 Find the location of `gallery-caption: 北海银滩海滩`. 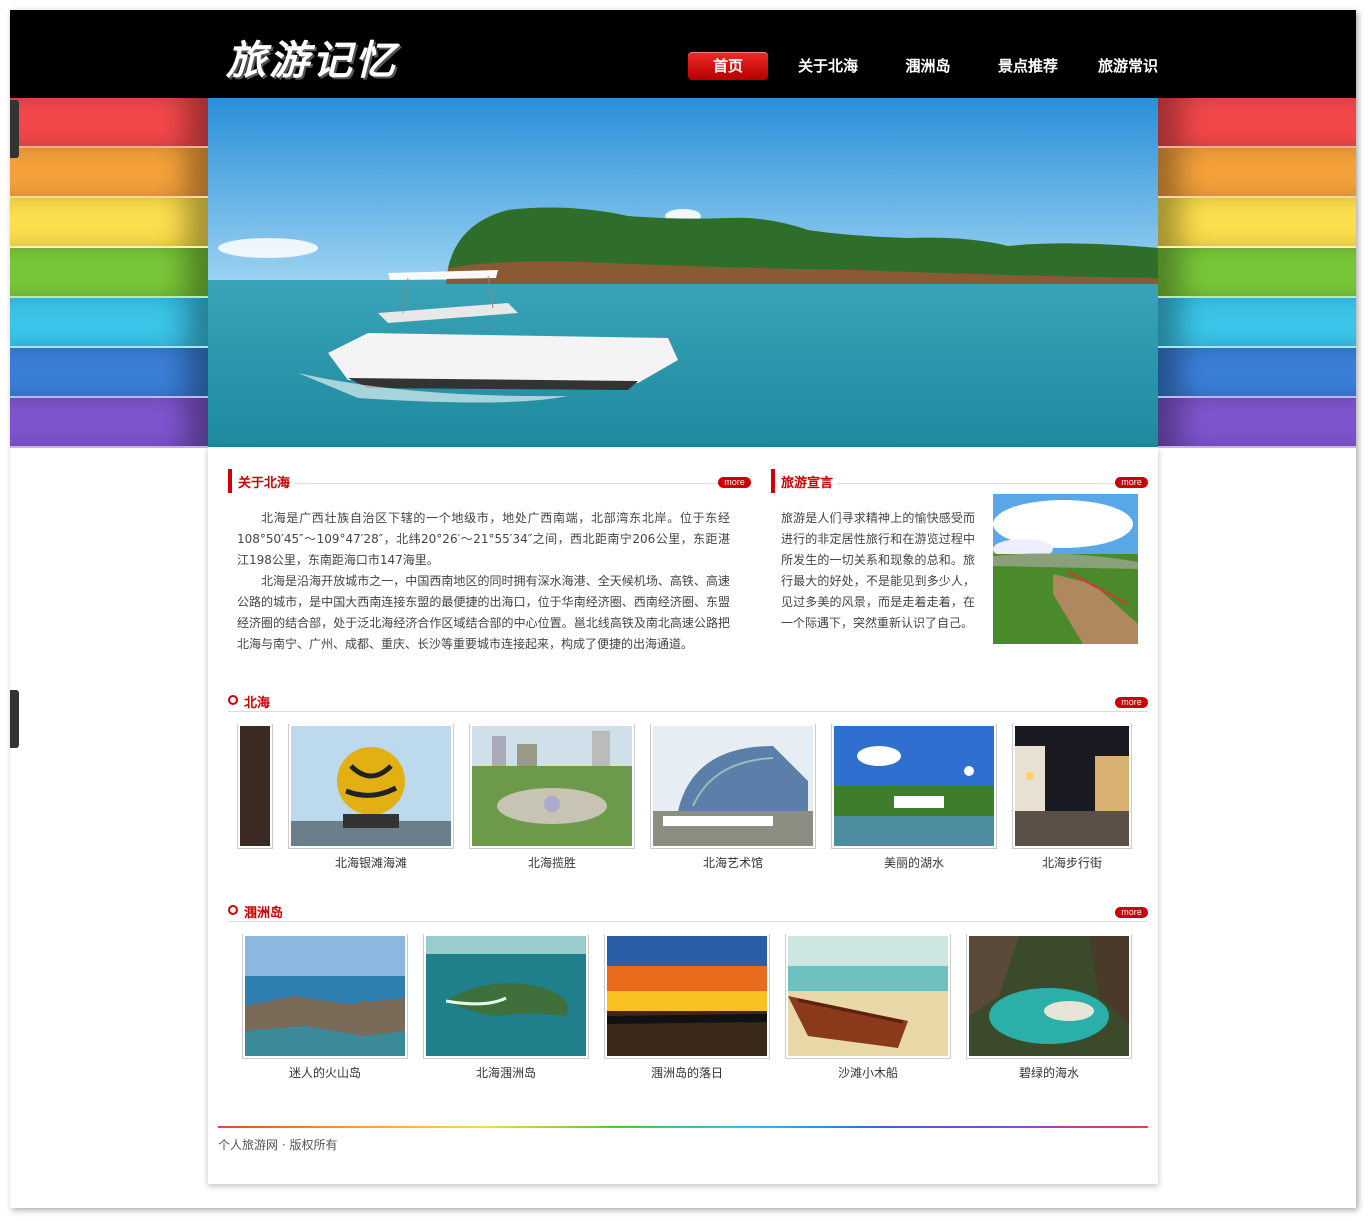

gallery-caption: 北海银滩海滩 is located at coordinates (370, 863).